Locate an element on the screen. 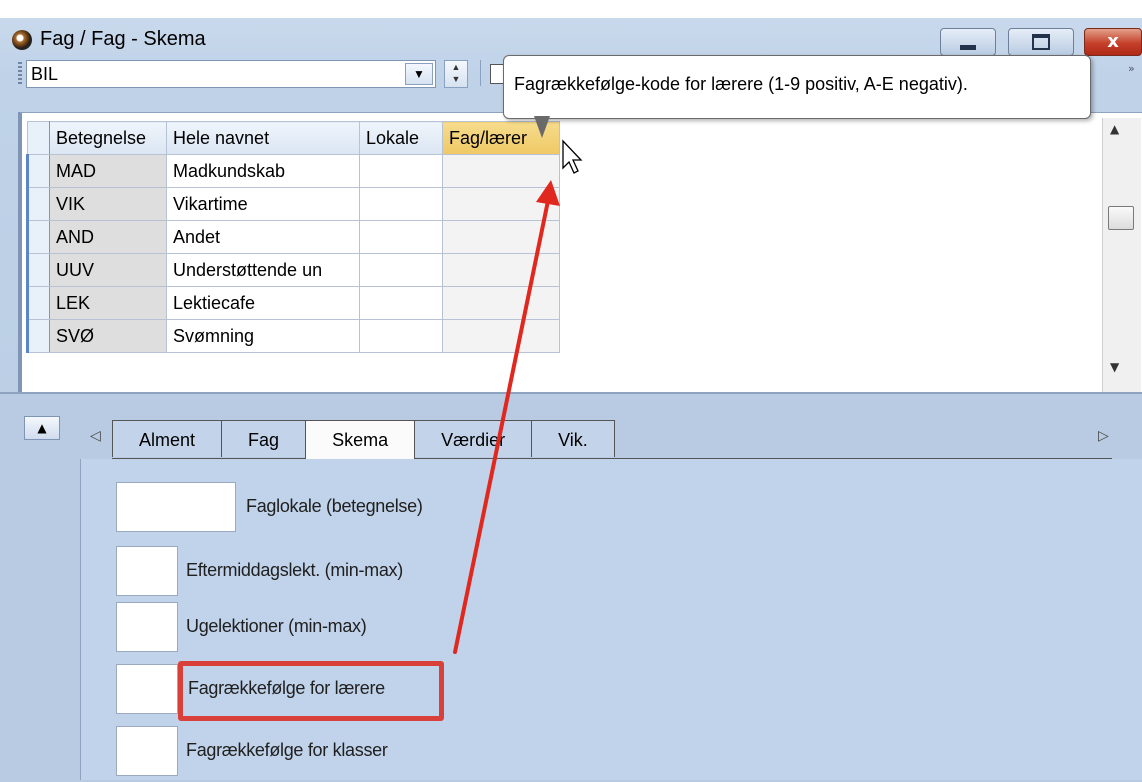  spin-buttons: ▲ ▼ is located at coordinates (456, 74).